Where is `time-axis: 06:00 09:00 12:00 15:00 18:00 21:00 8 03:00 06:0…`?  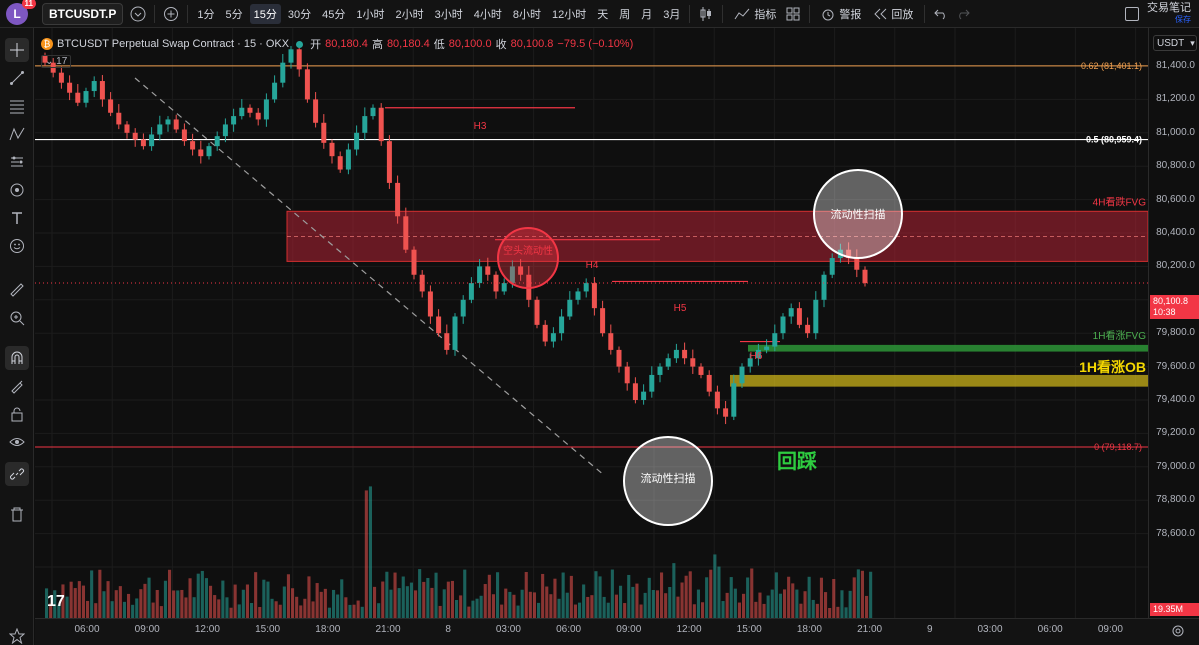 time-axis: 06:00 09:00 12:00 15:00 18:00 21:00 8 03:00 06:0… is located at coordinates (617, 631).